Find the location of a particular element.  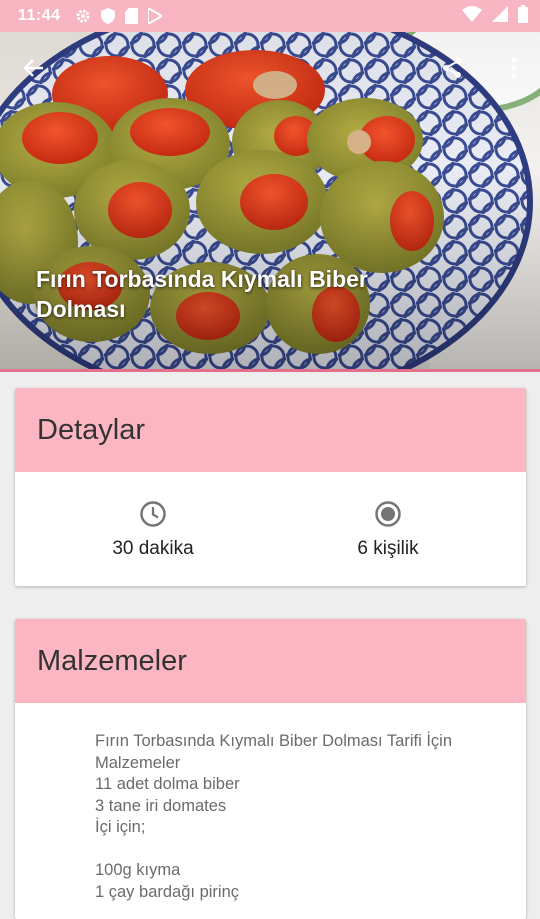

more-vert-icon is located at coordinates (514, 70).